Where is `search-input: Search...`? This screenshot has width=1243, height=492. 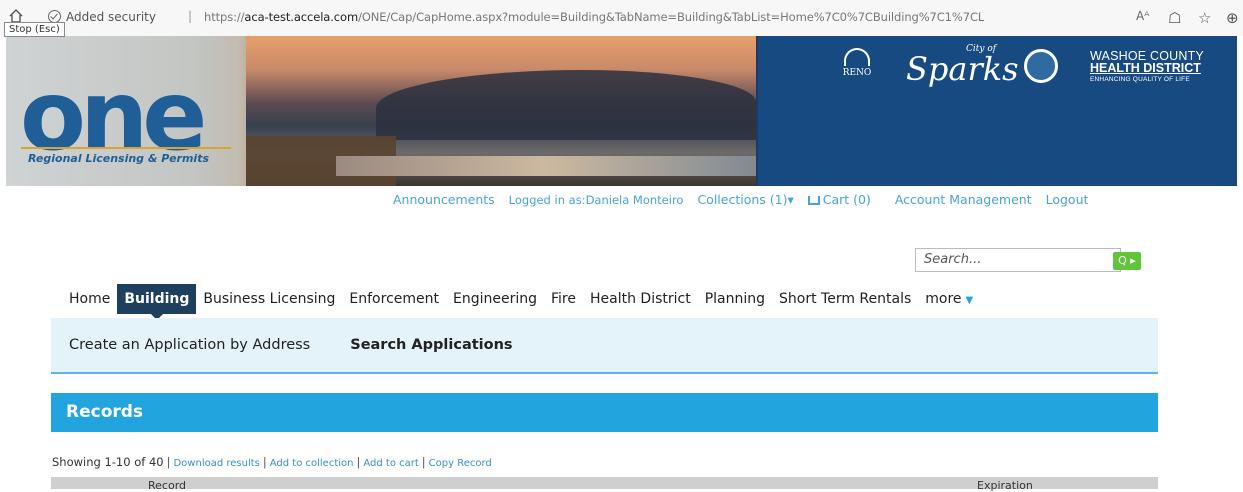 search-input: Search... is located at coordinates (1018, 260).